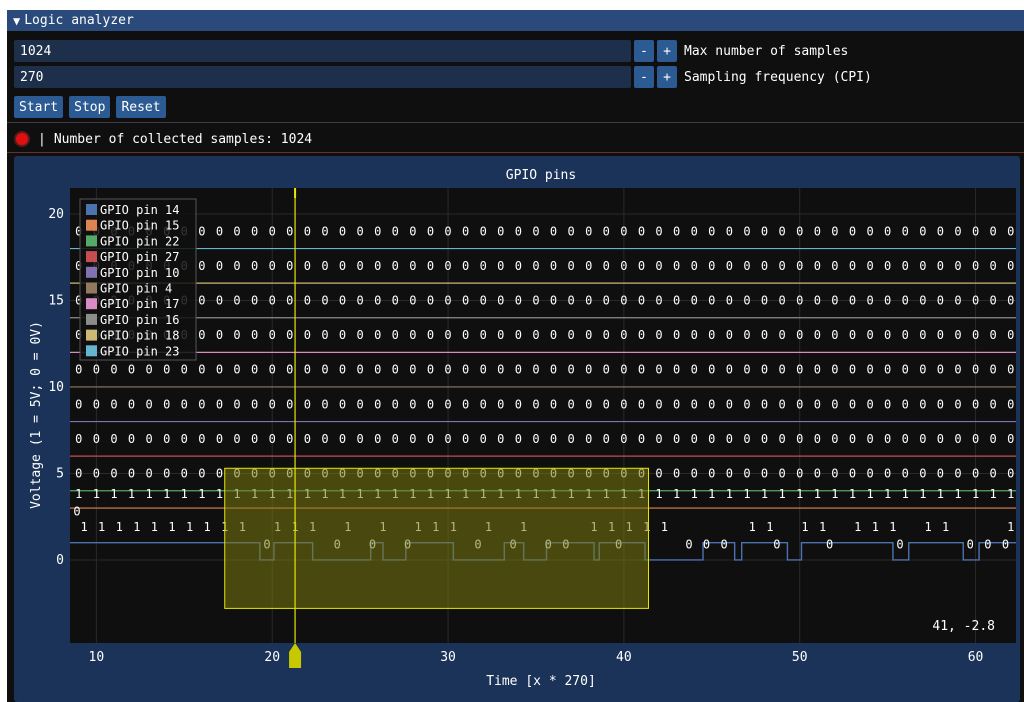  Describe the element at coordinates (36, 415) in the screenshot. I see `y-axis-label: Voltage (1 = 5V; 0 = 0V)` at that location.